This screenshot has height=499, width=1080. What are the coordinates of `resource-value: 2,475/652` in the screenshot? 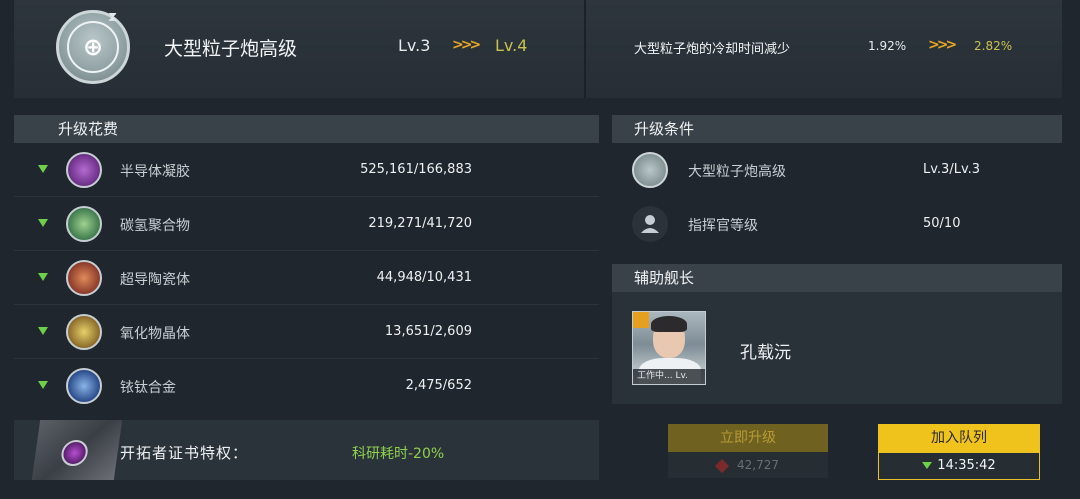 It's located at (438, 385).